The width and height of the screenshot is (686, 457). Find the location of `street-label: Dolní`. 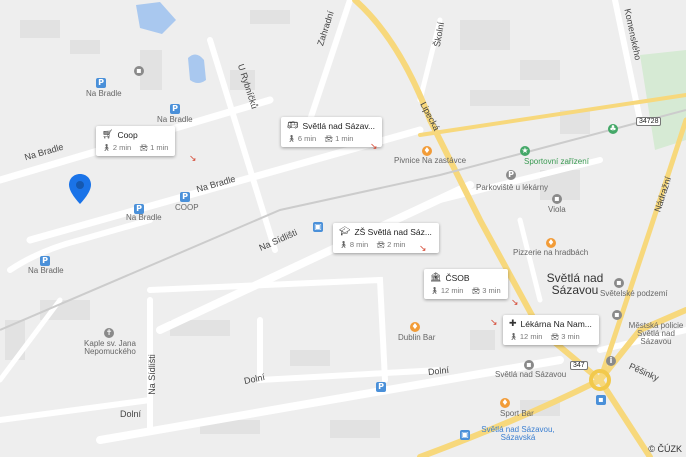

street-label: Dolní is located at coordinates (131, 414).